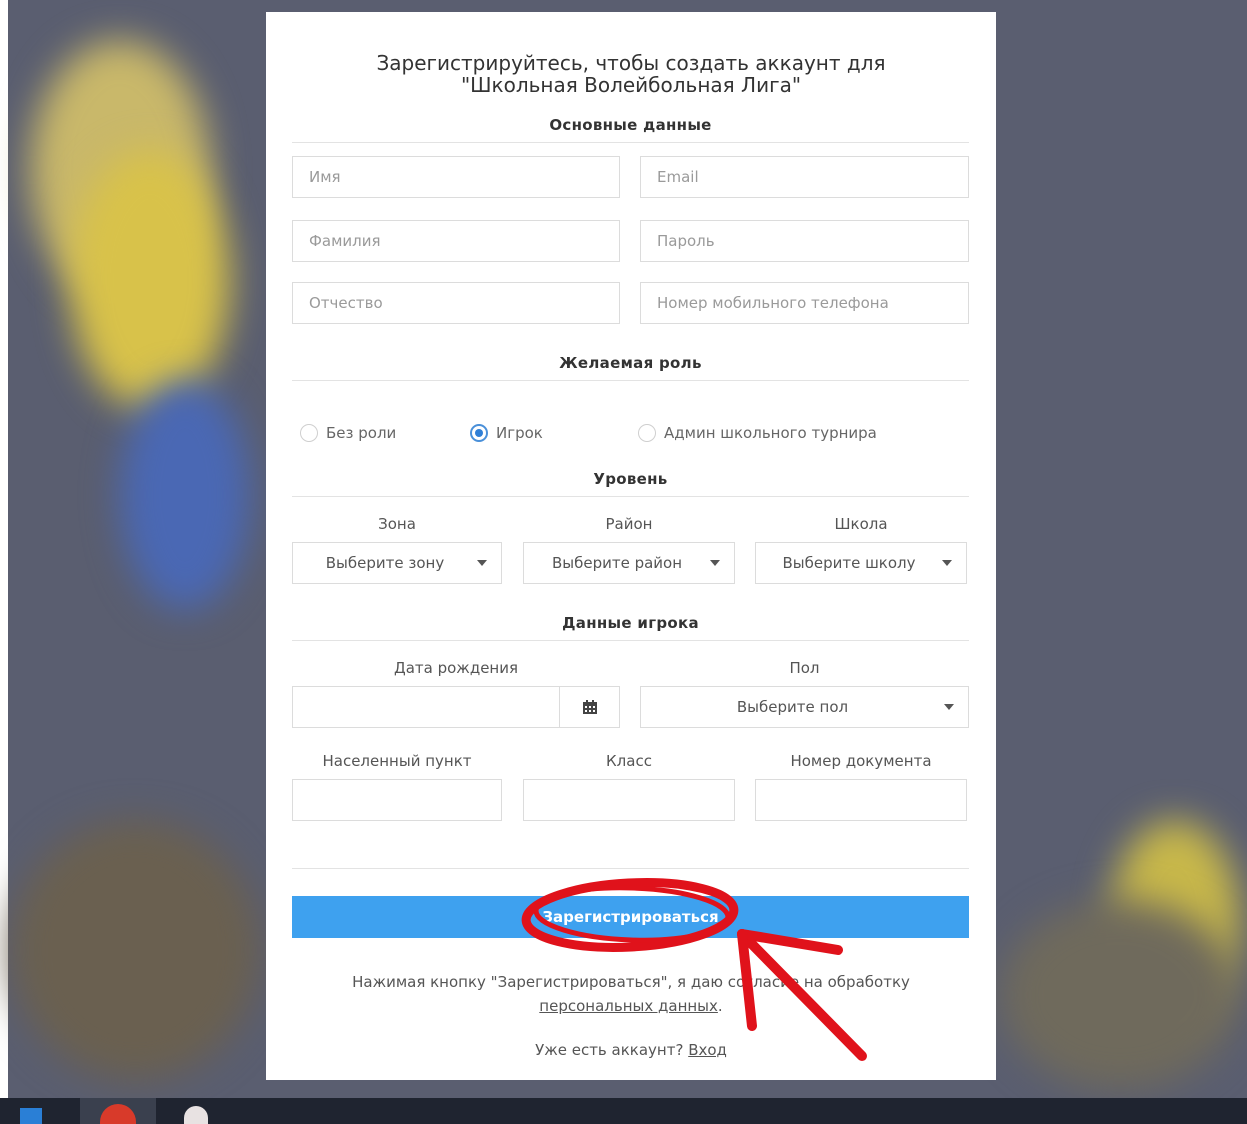  I want to click on school-select-value: Выберите школу, so click(849, 563).